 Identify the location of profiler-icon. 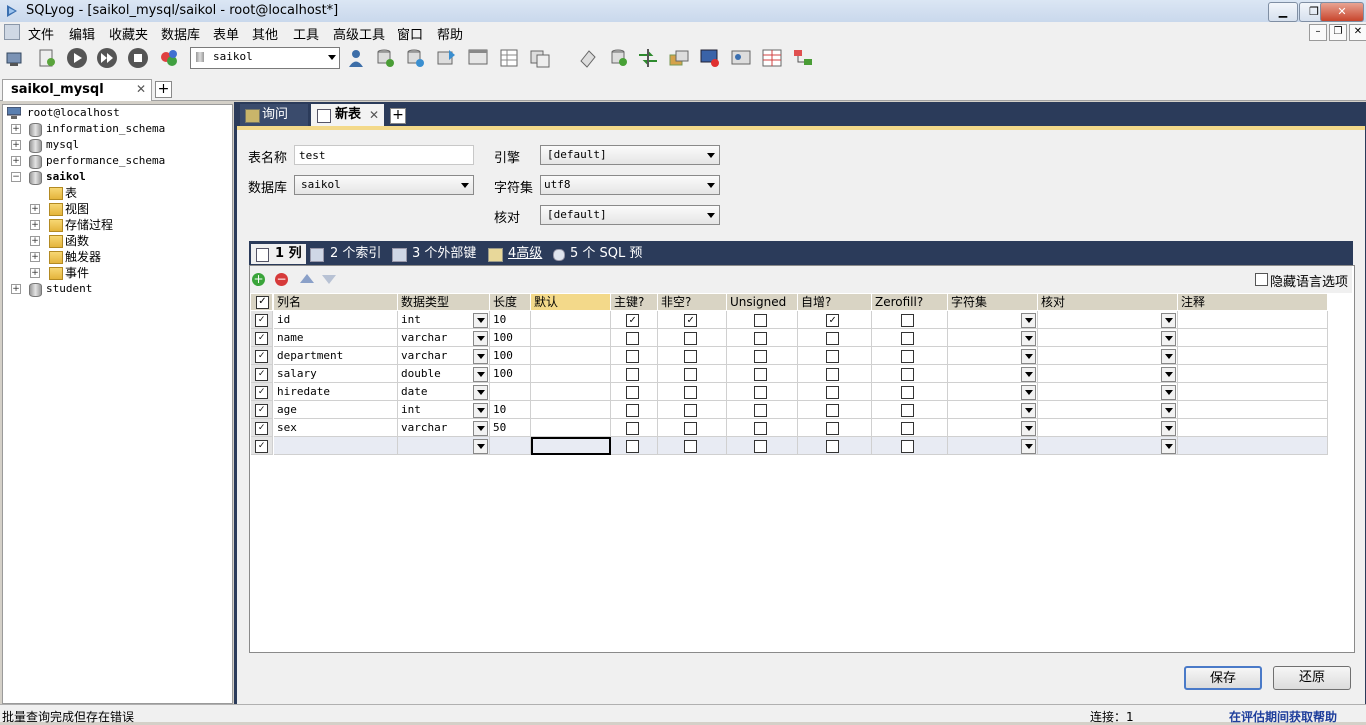
(741, 58).